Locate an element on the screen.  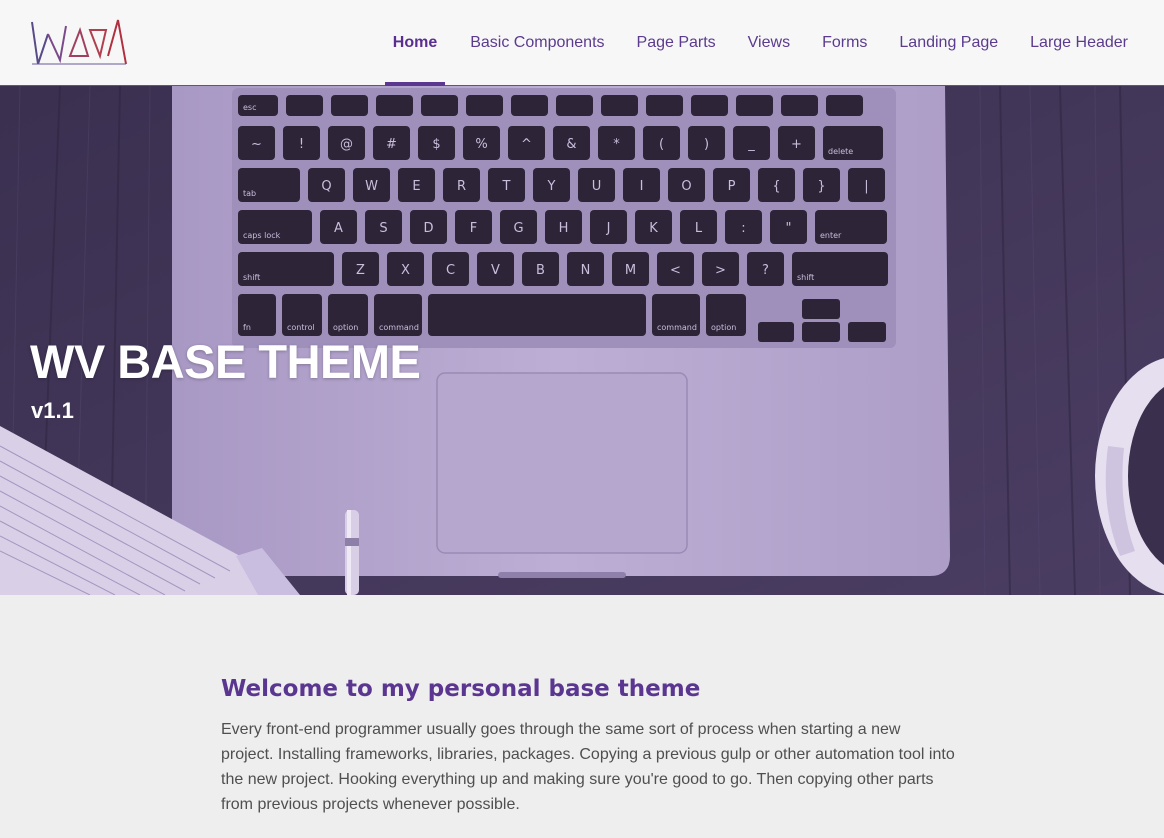
keyboard-key-label: control is located at coordinates (301, 327).